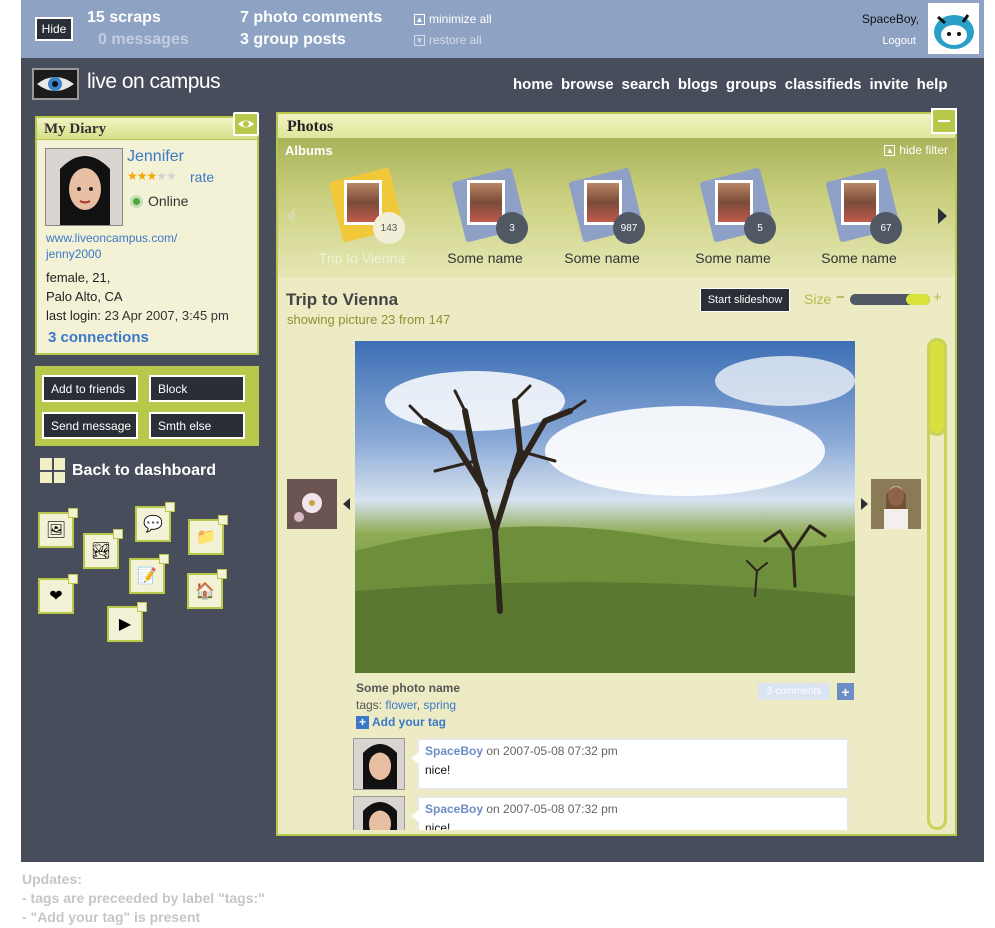  Describe the element at coordinates (155, 522) in the screenshot. I see `speech-bubbles-icon: 💬` at that location.